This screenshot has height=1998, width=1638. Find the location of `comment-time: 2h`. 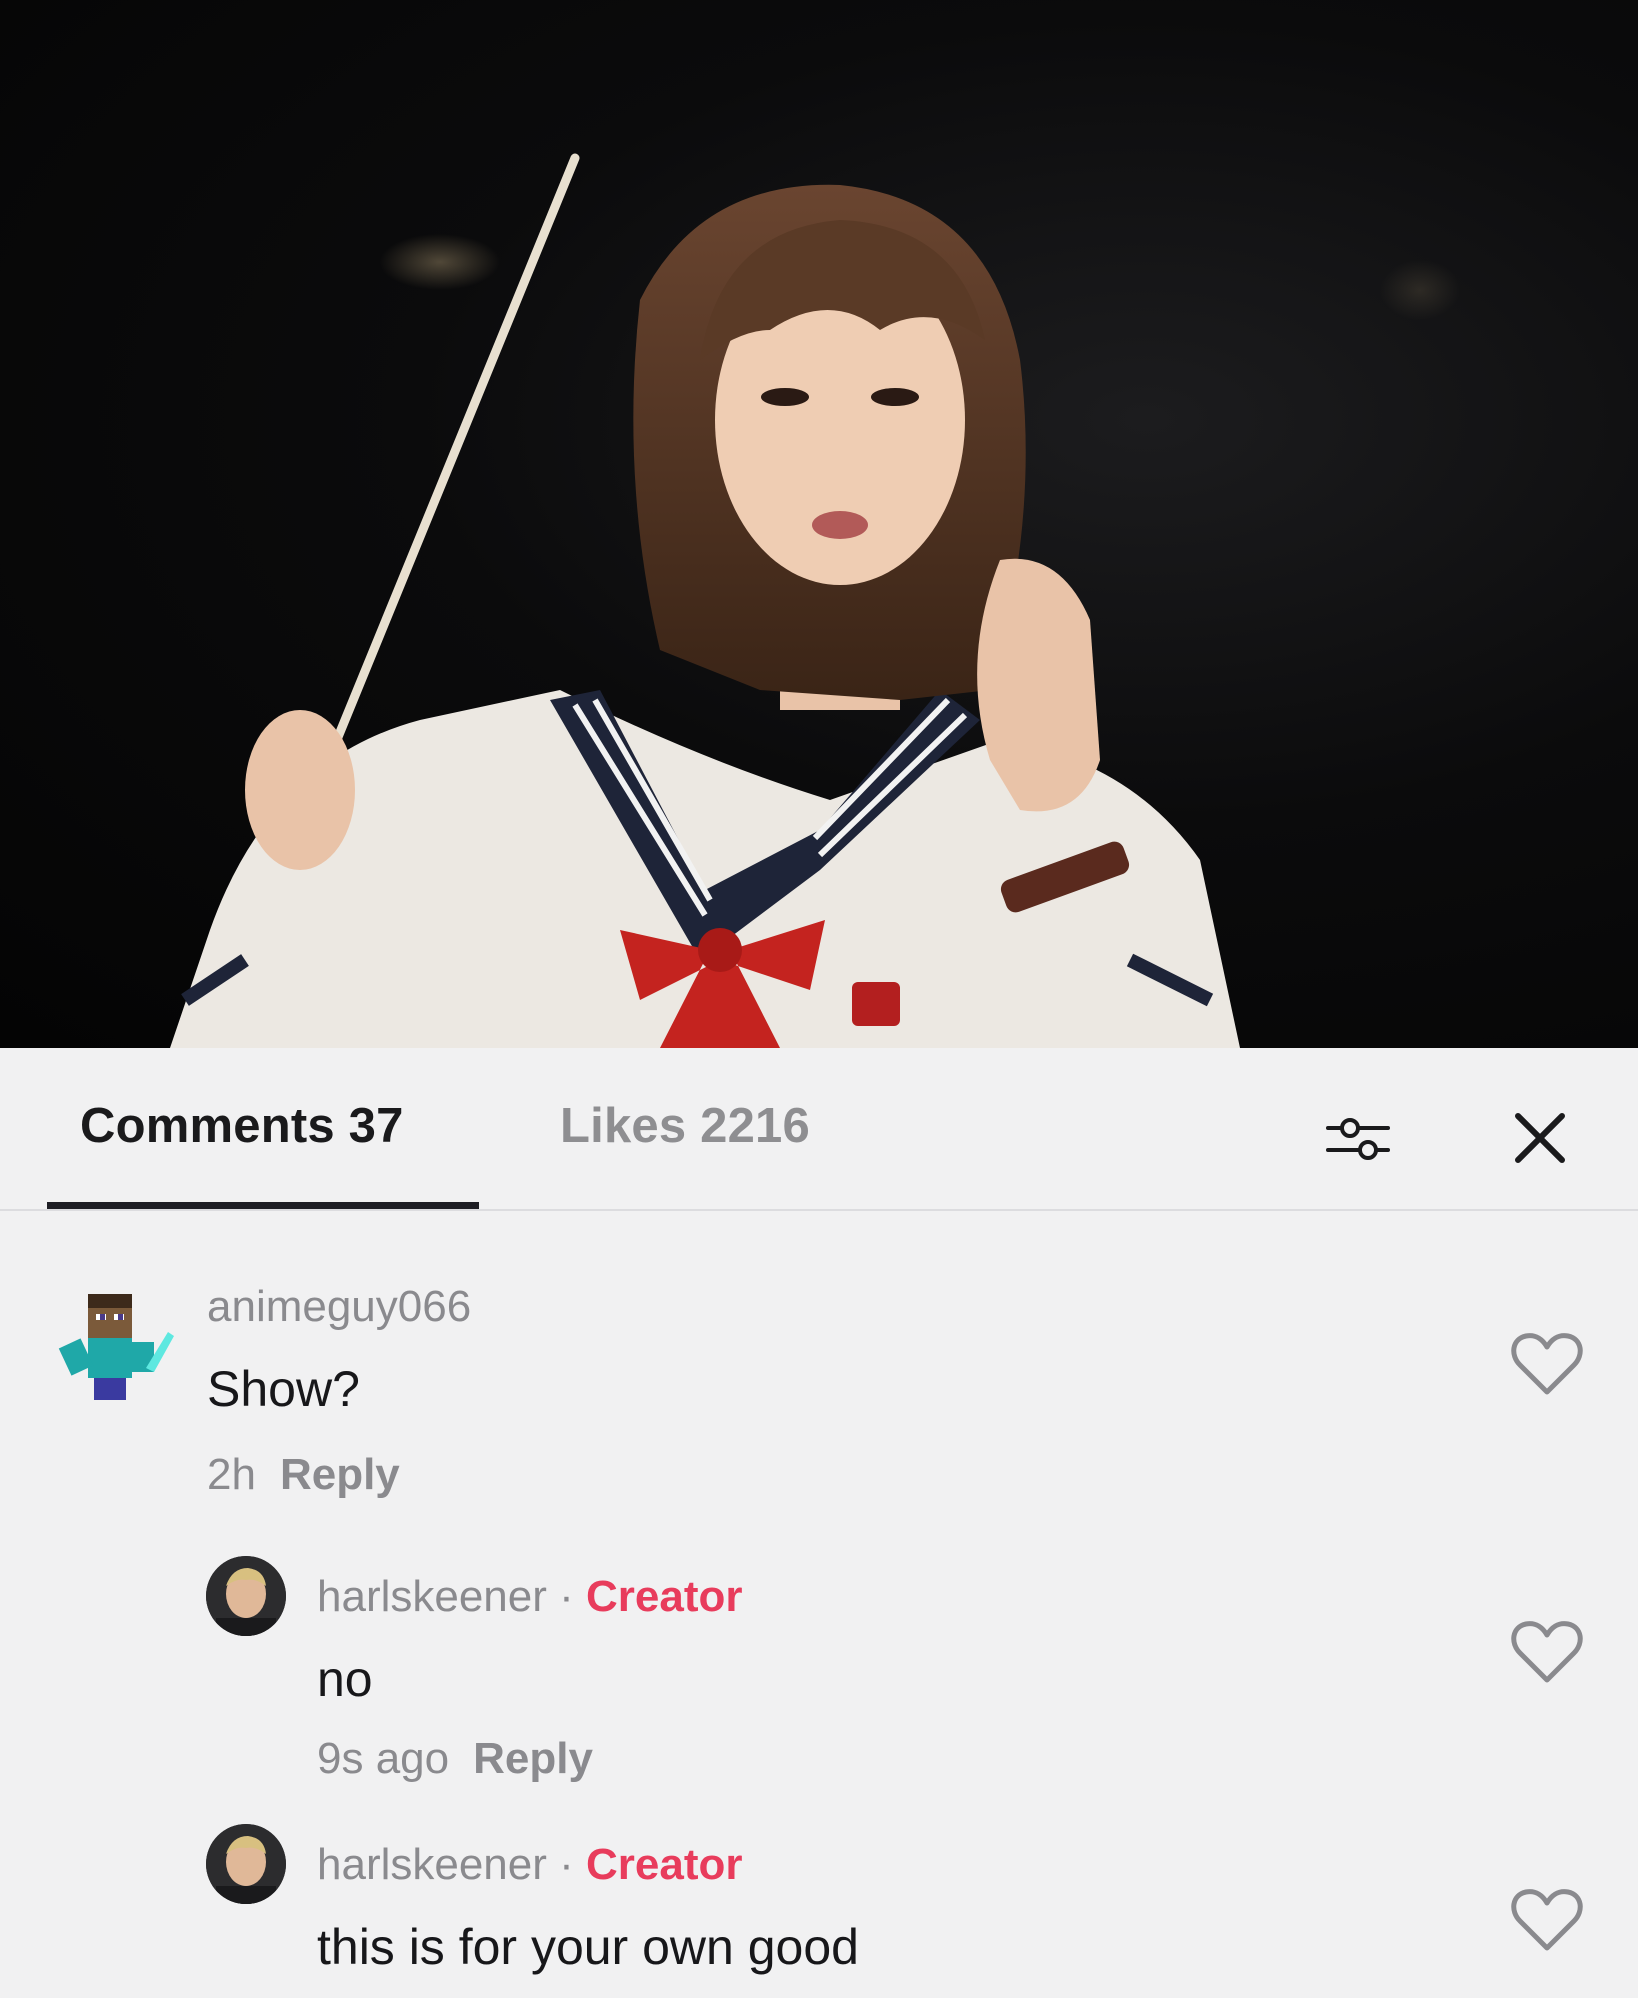

comment-time: 2h is located at coordinates (231, 1474).